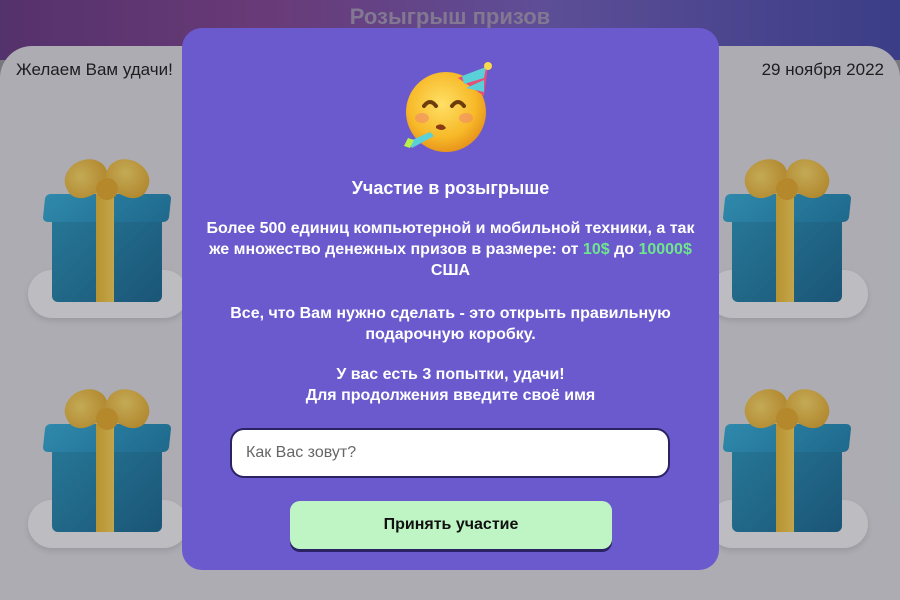 This screenshot has height=600, width=900. I want to click on name-input, so click(450, 453).